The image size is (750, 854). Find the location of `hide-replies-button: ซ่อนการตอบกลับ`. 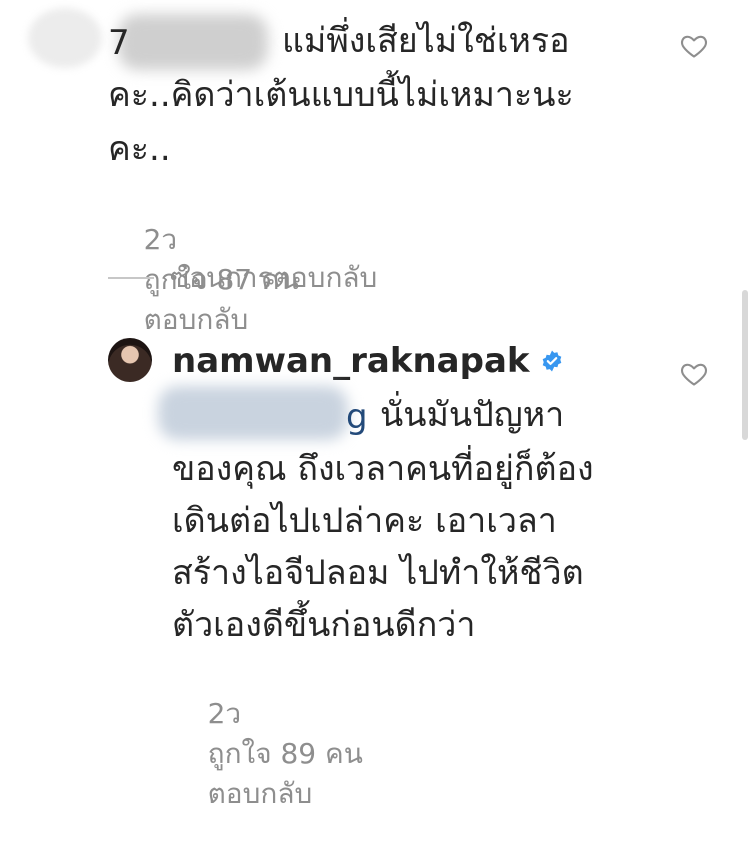

hide-replies-button: ซ่อนการตอบกลับ is located at coordinates (242, 278).